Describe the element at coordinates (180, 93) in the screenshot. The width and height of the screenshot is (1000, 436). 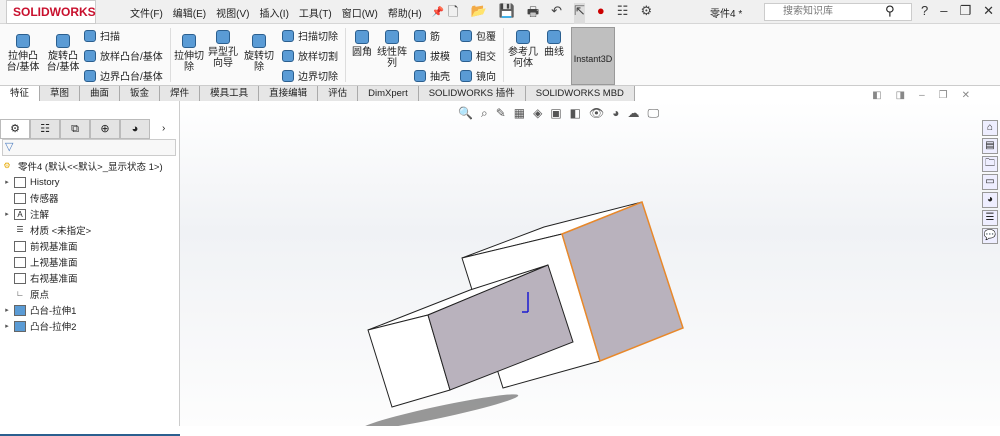
I see `tab-weldments: 焊件` at that location.